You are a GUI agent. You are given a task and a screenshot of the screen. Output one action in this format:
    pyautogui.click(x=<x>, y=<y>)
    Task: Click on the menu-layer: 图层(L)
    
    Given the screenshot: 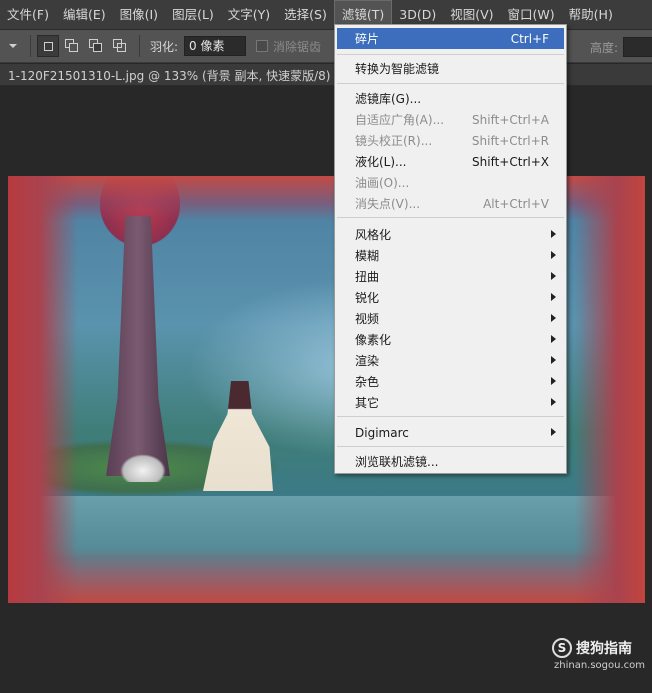 What is the action you would take?
    pyautogui.click(x=193, y=15)
    